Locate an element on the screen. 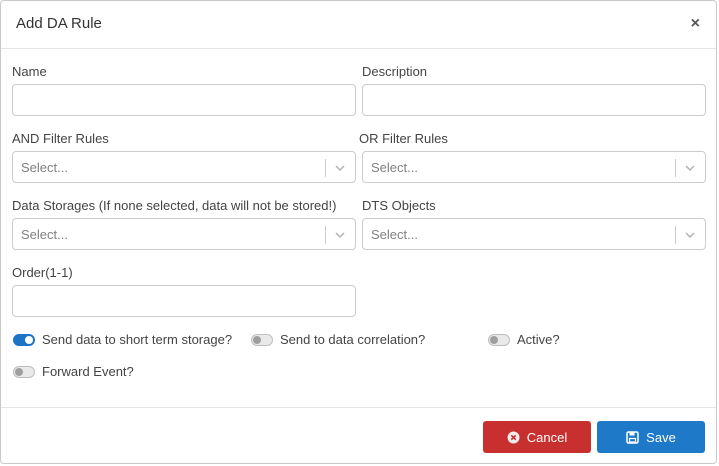  active-label: Active? is located at coordinates (538, 339).